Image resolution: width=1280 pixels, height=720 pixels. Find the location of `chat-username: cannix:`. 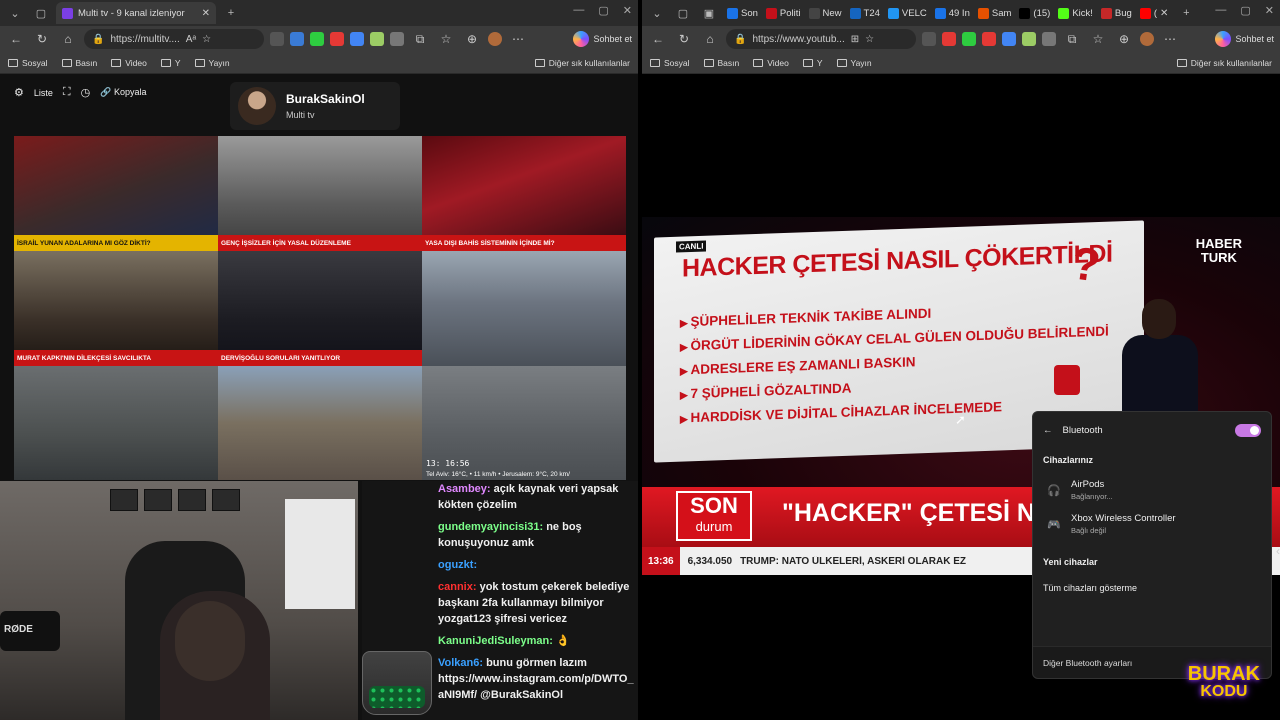

chat-username: cannix: is located at coordinates (457, 587).